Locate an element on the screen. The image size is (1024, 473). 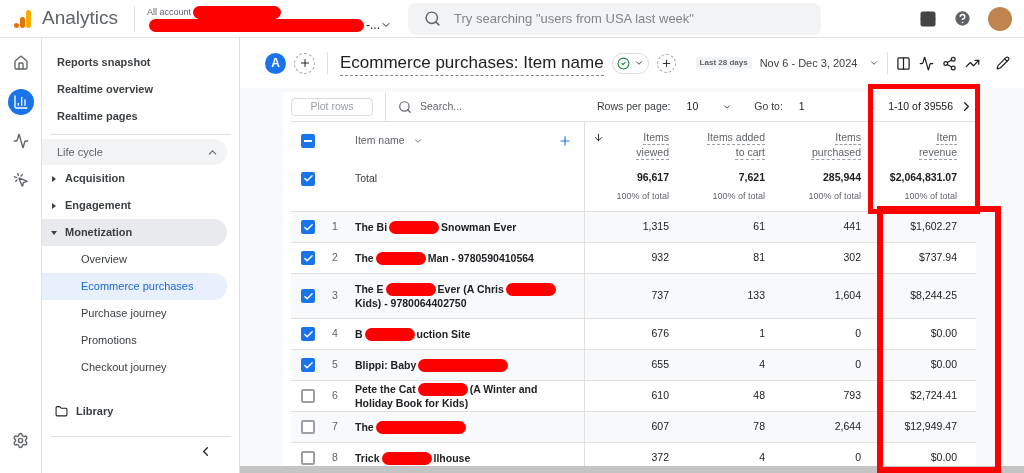
item-name: Pete the Cat (A Winter and Holiday Book for Kids) is located at coordinates (447, 396).